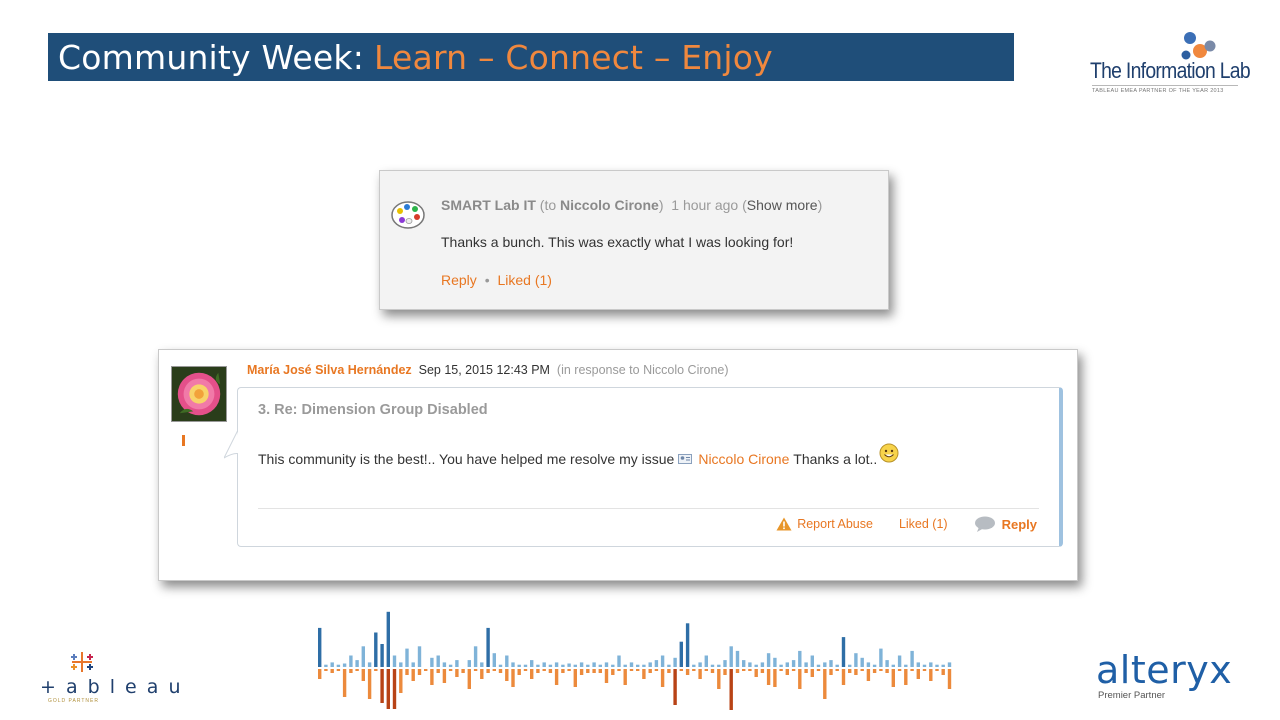 Image resolution: width=1280 pixels, height=720 pixels. What do you see at coordinates (743, 459) in the screenshot?
I see `mention-link: Niccolo Cirone` at bounding box center [743, 459].